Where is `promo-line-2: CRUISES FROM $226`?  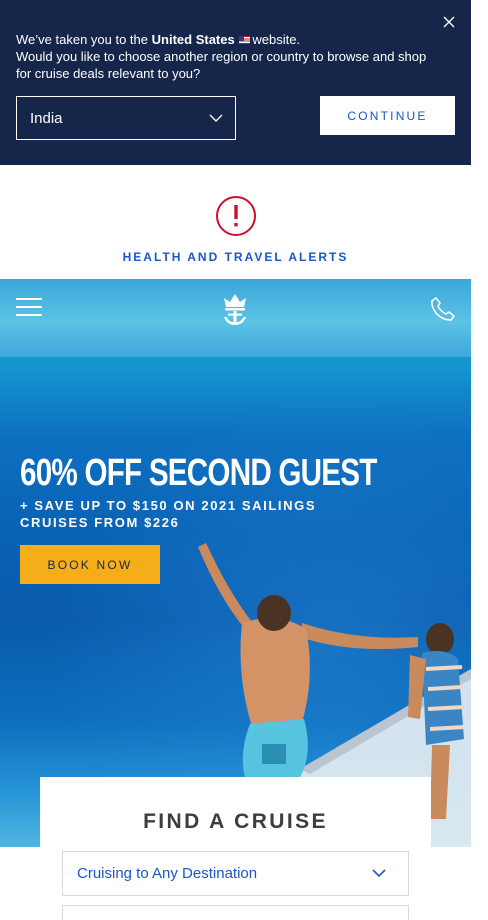
promo-line-2: CRUISES FROM $226 is located at coordinates (100, 522).